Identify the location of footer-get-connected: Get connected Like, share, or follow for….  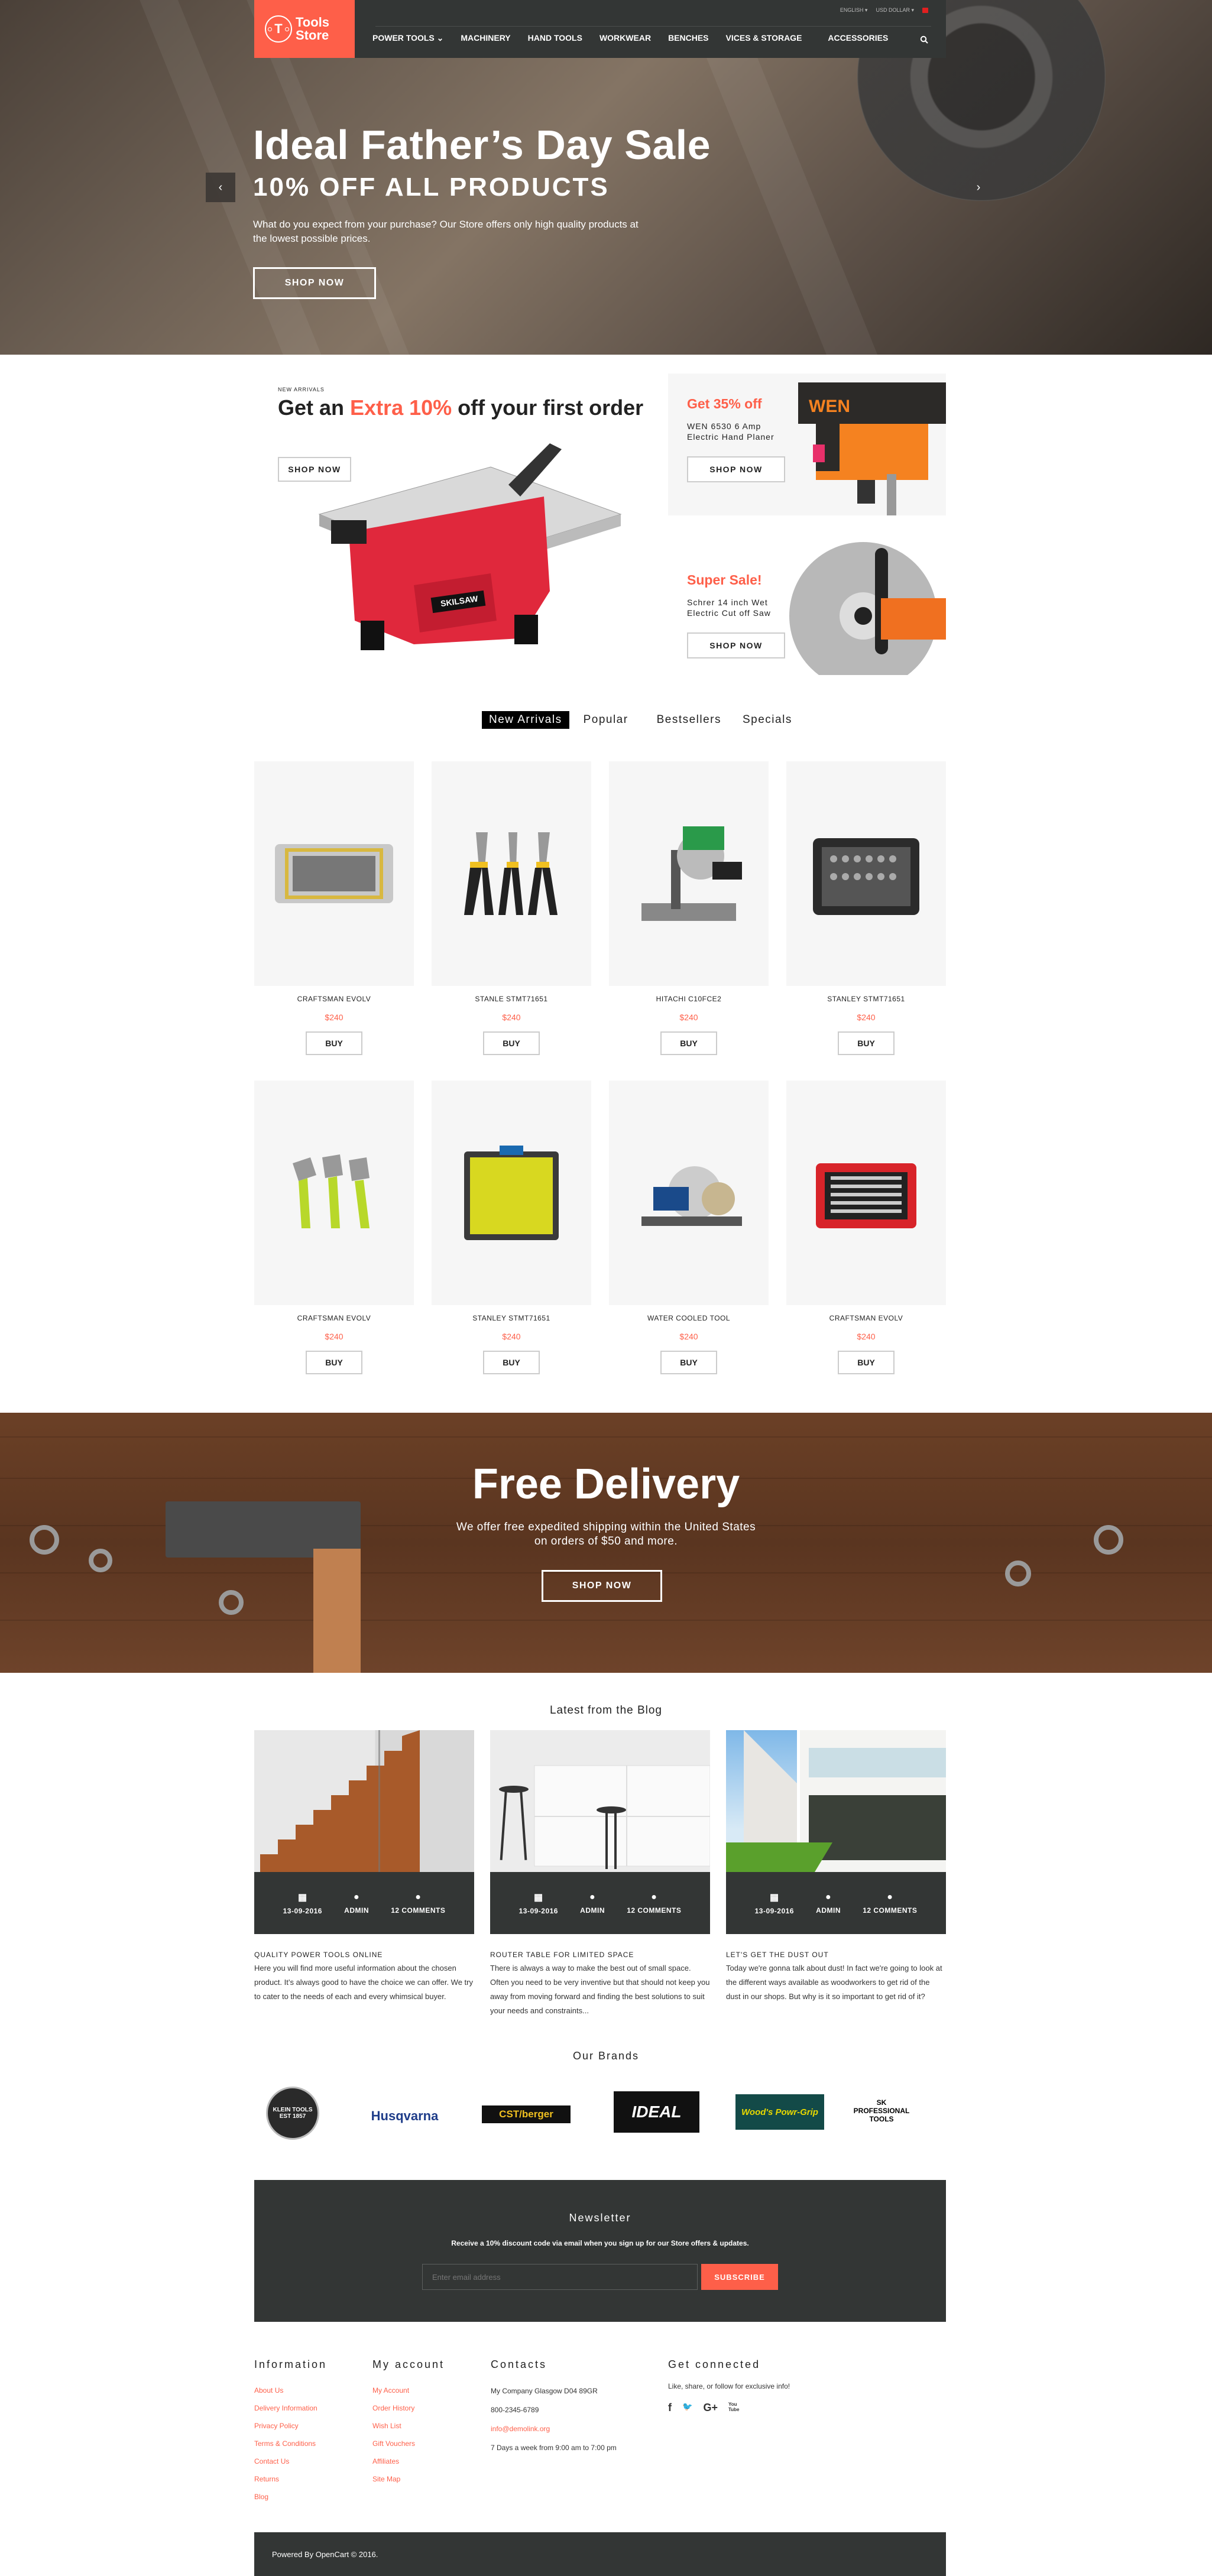
(729, 2386).